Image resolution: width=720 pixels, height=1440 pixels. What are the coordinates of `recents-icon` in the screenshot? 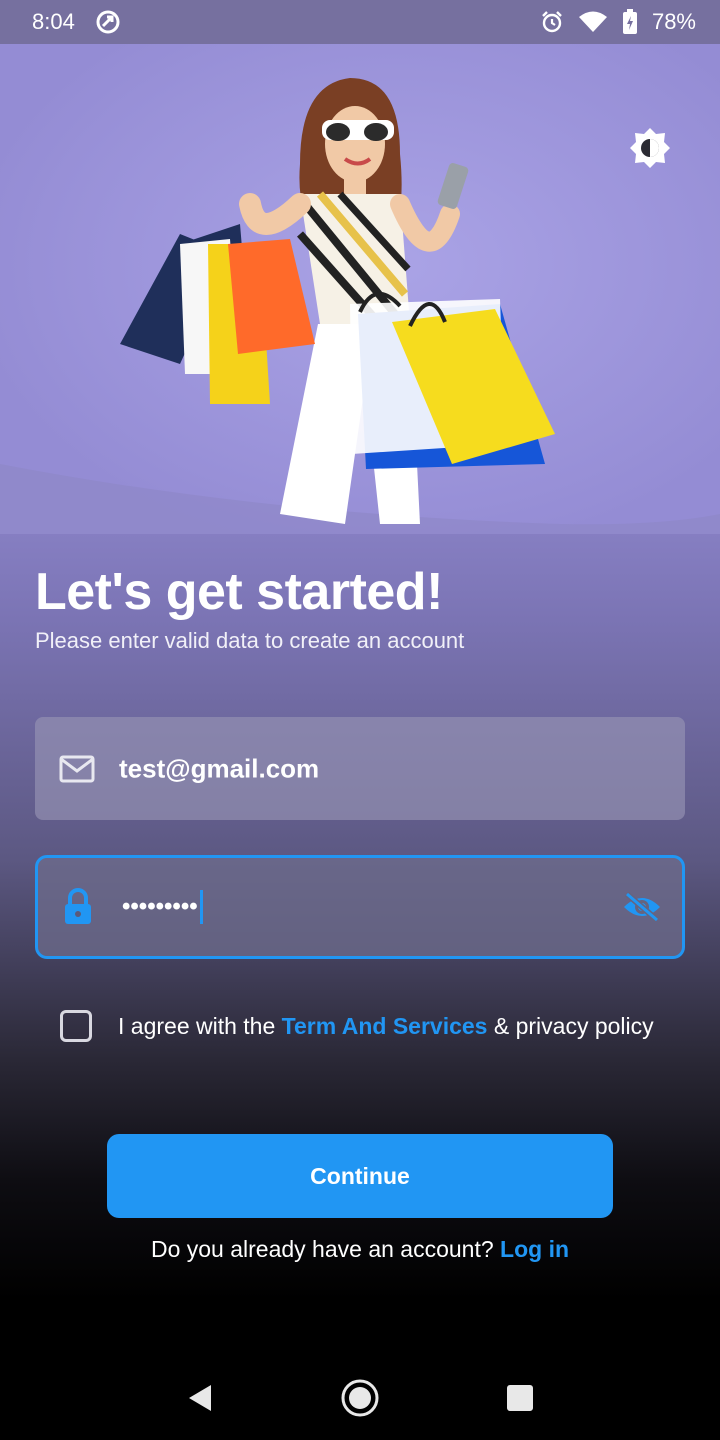 It's located at (520, 1397).